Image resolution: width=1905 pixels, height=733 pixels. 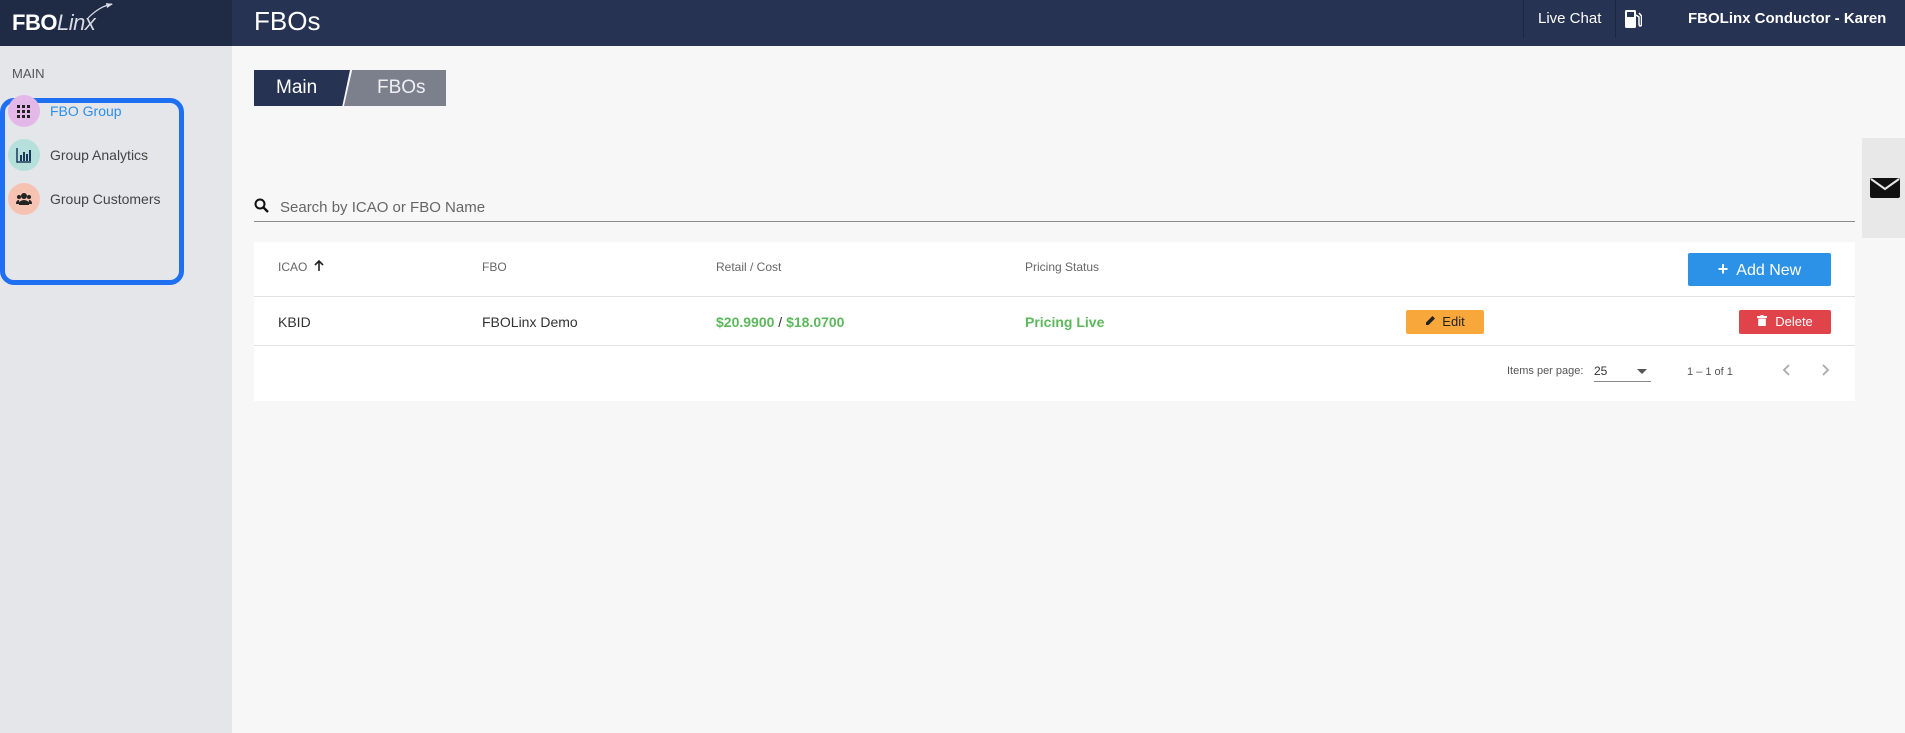 What do you see at coordinates (748, 267) in the screenshot?
I see `column-header-retail-cost: Retail / Cost` at bounding box center [748, 267].